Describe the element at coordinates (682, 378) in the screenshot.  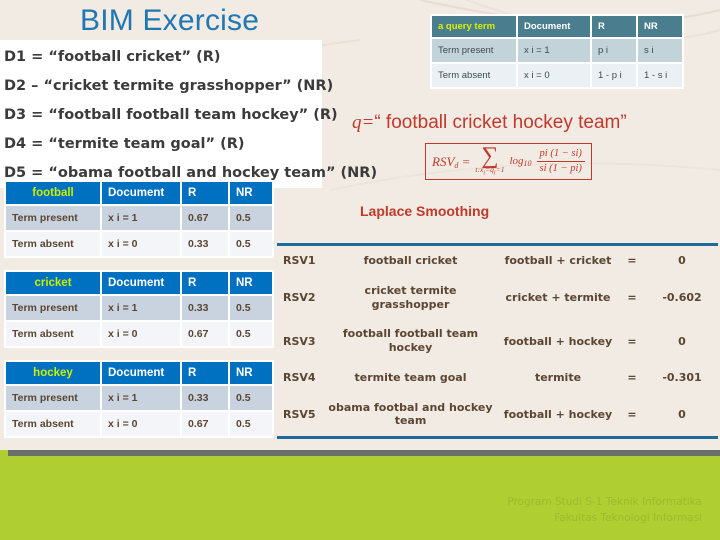
I see `rsv-value: -0.301` at that location.